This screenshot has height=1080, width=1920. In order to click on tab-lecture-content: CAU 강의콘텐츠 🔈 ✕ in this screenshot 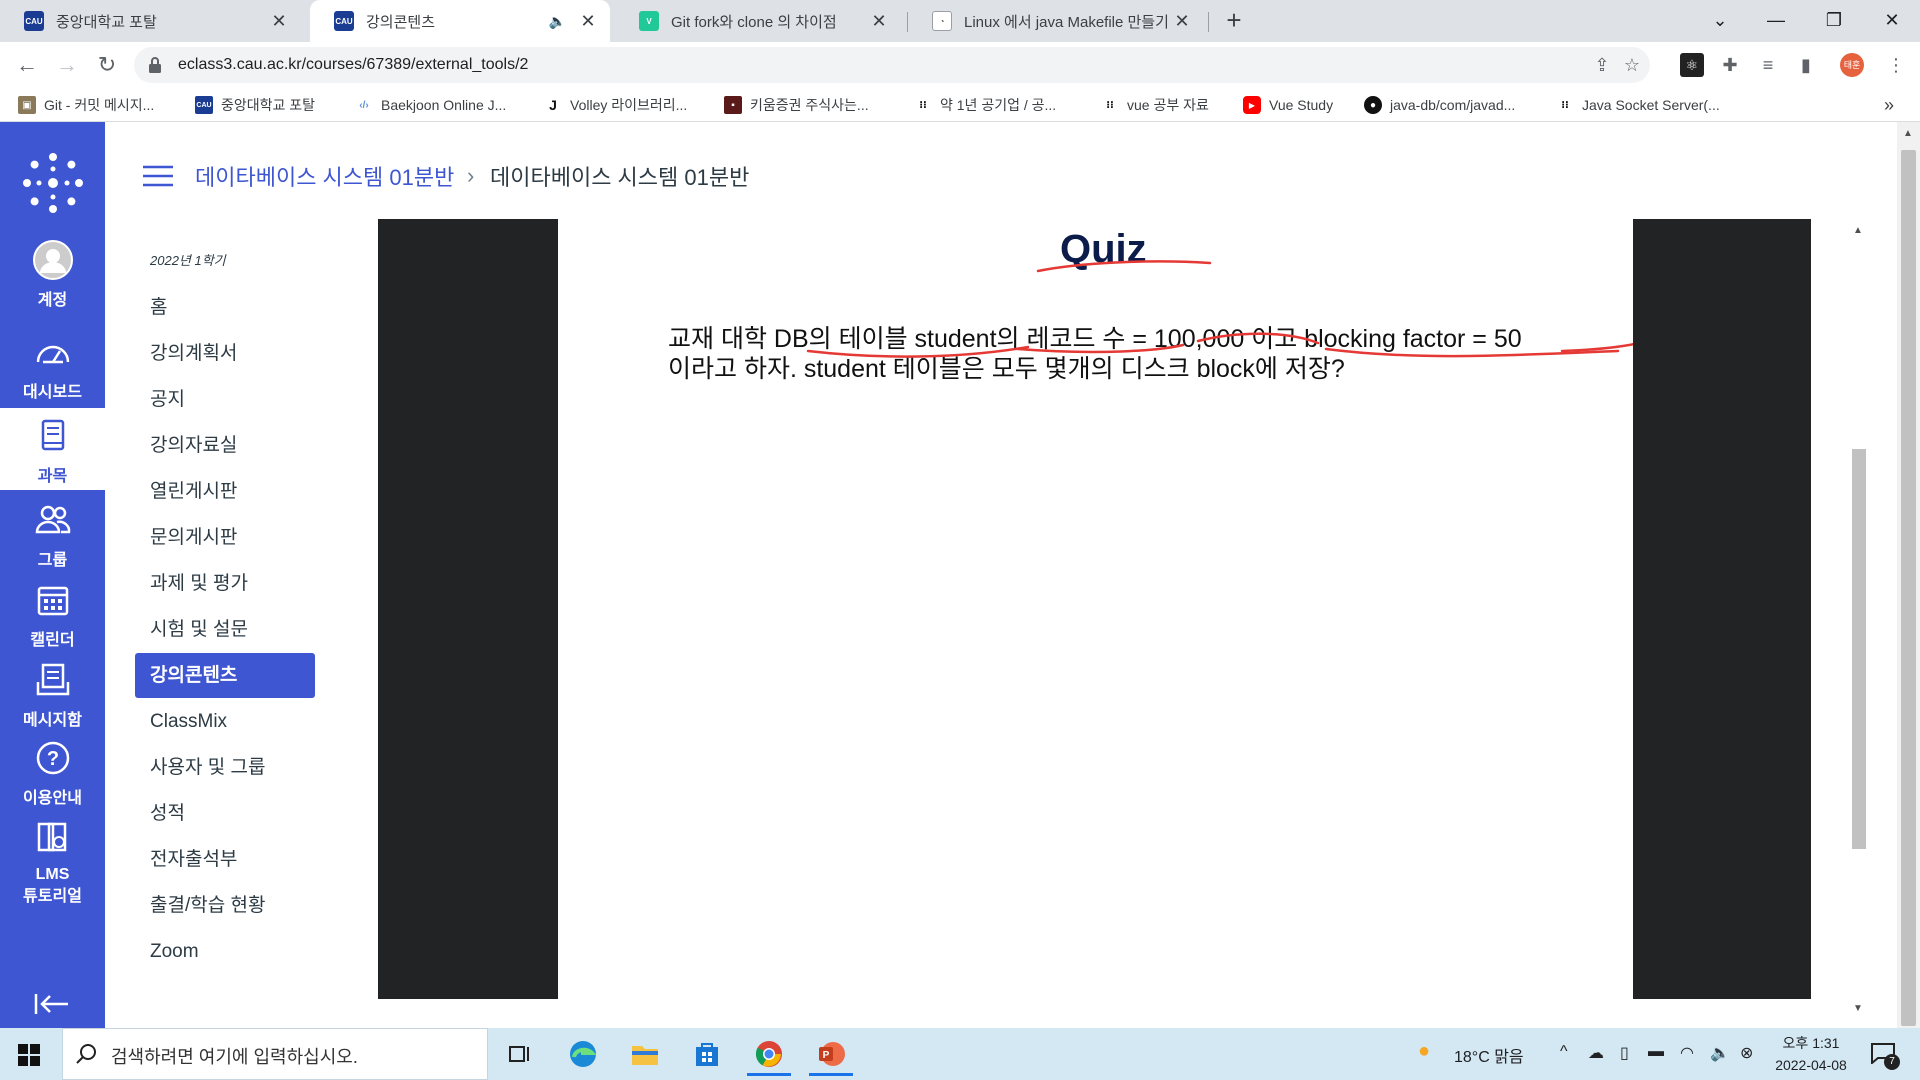, I will do `click(460, 21)`.